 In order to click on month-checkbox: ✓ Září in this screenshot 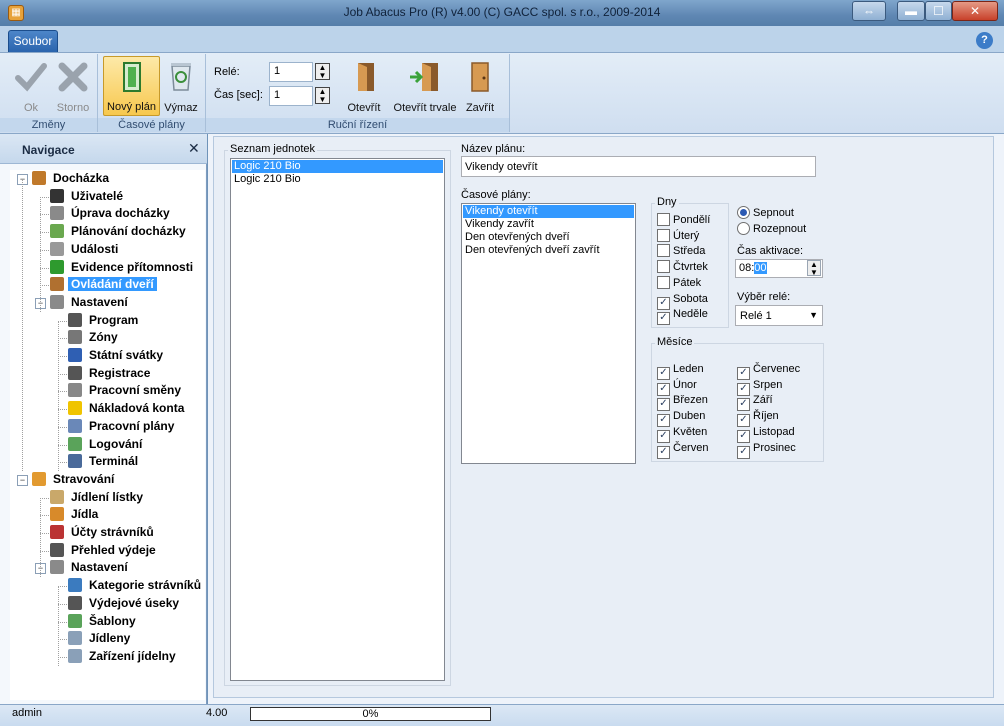, I will do `click(755, 402)`.